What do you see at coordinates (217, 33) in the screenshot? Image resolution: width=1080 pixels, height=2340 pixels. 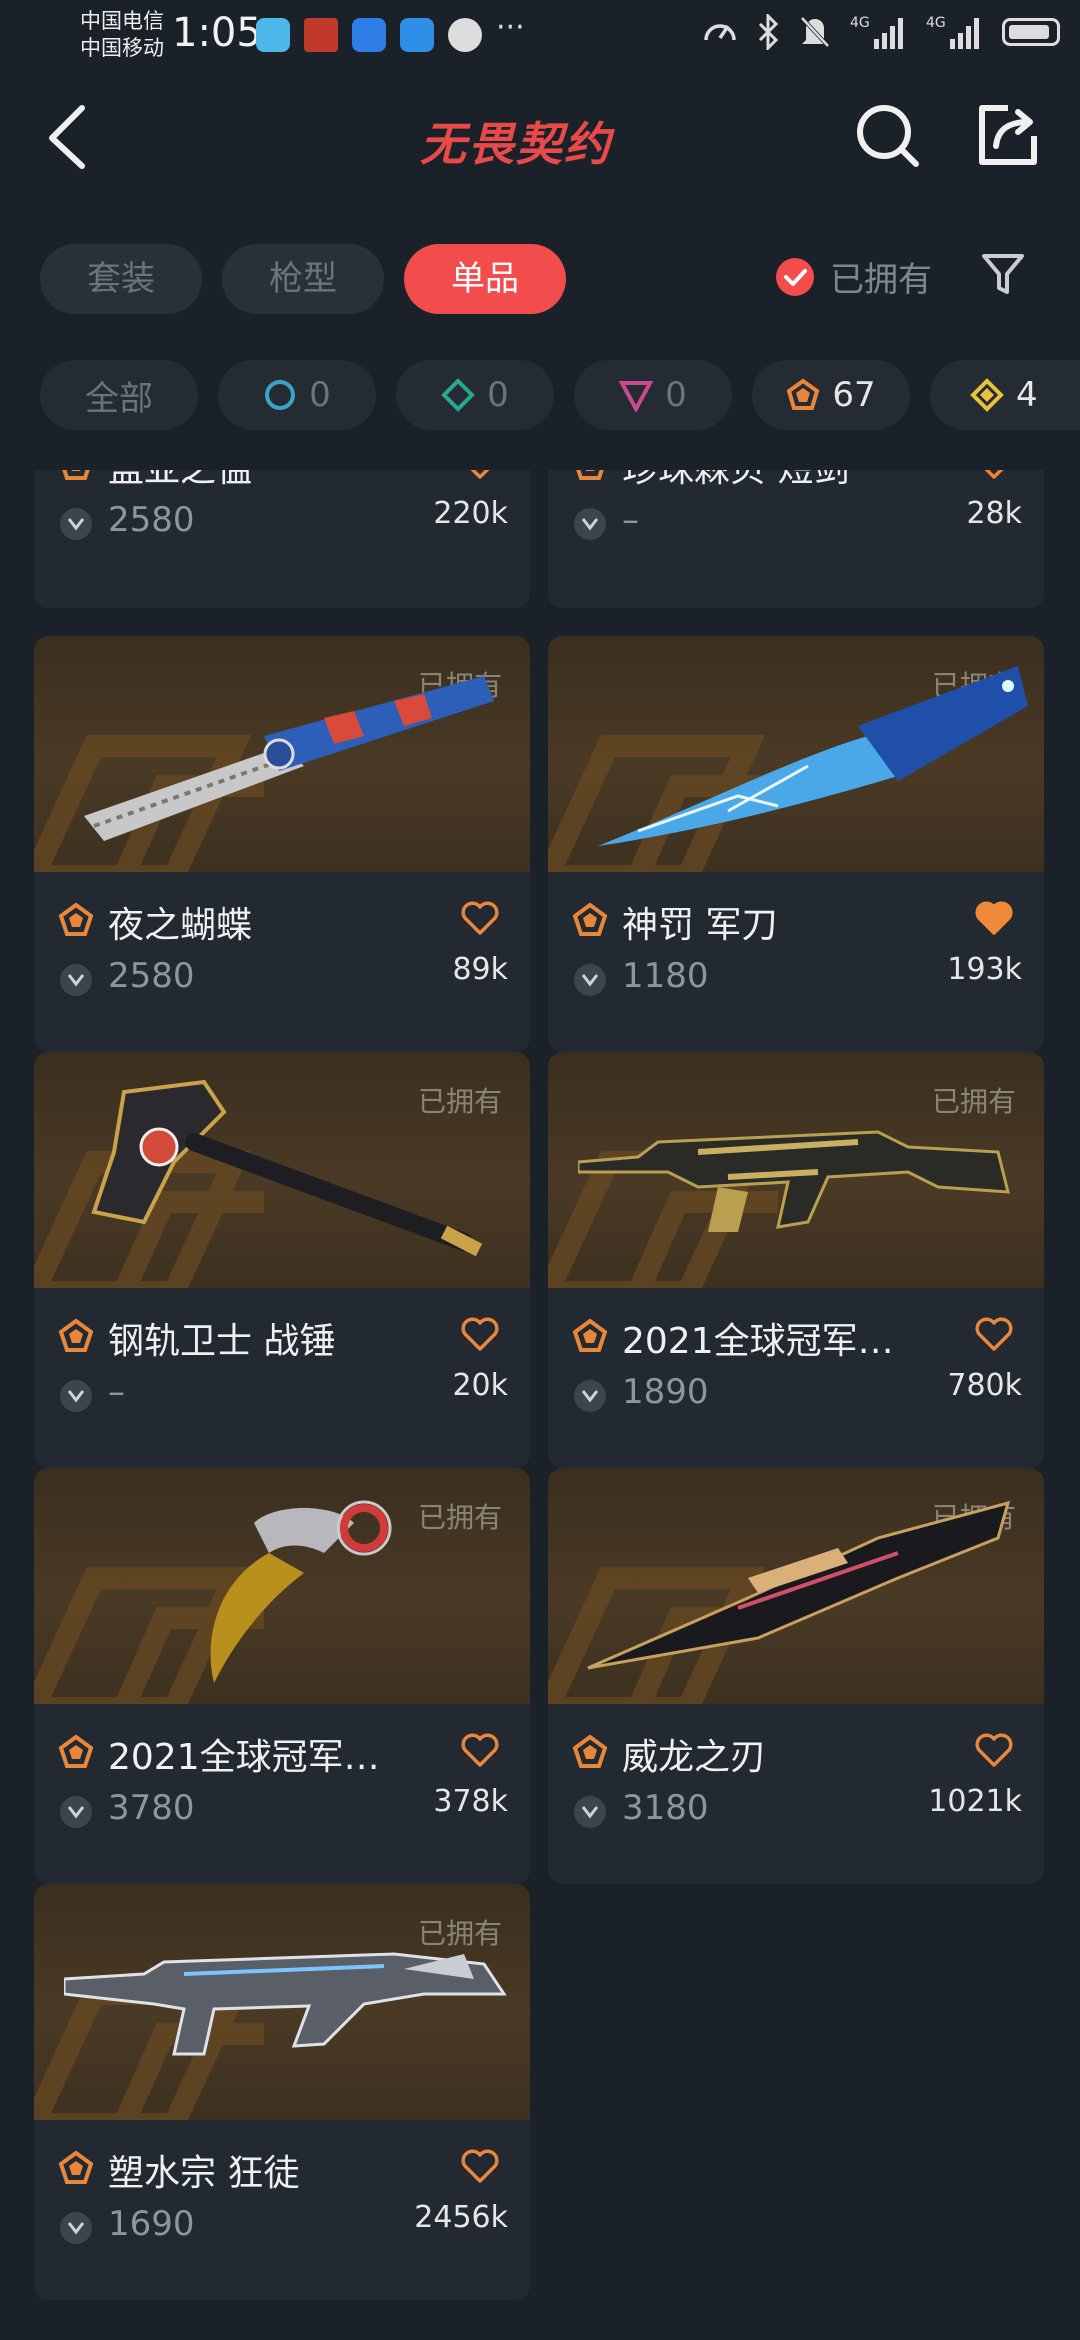 I see `clock: 1:05` at bounding box center [217, 33].